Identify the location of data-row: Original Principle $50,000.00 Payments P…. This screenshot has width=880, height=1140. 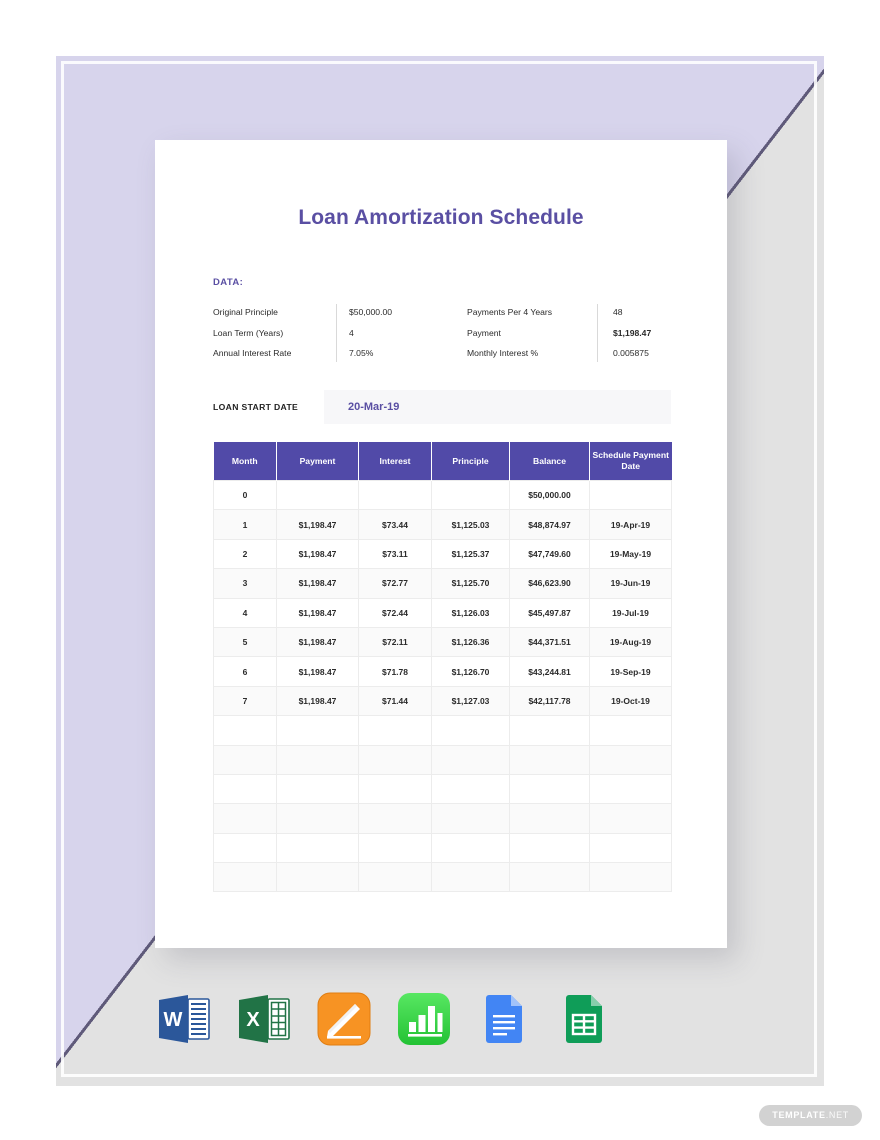
(442, 312).